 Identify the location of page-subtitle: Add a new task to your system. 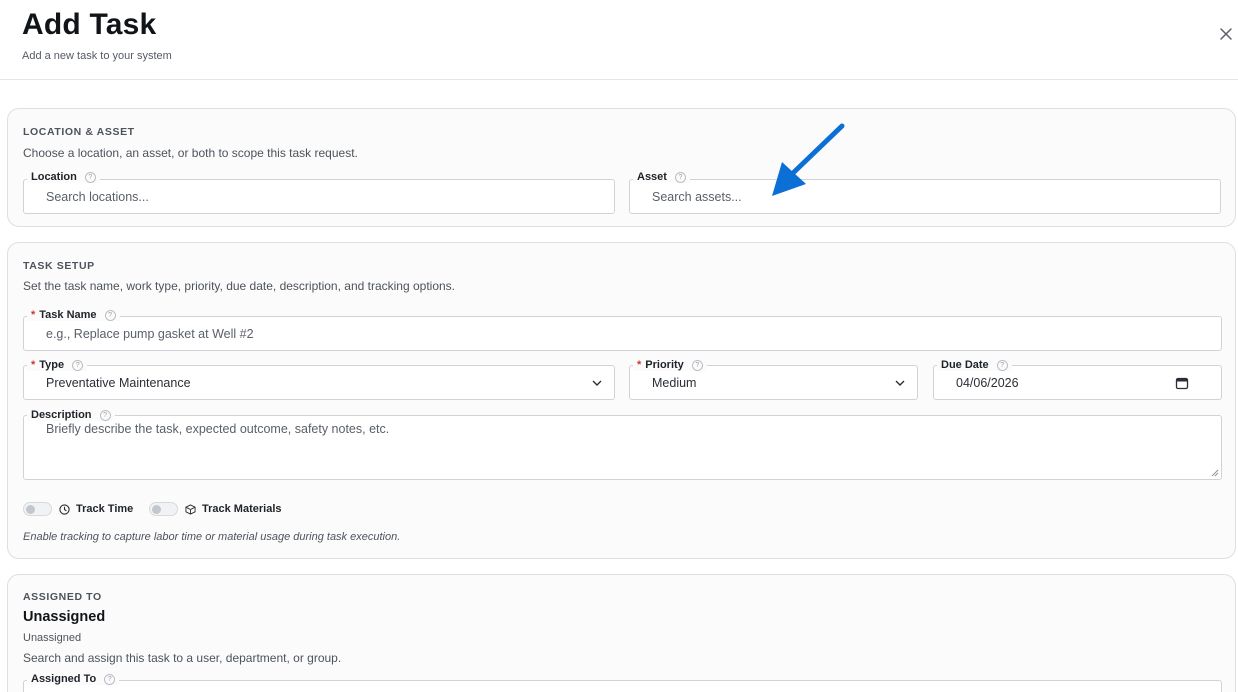
(97, 56).